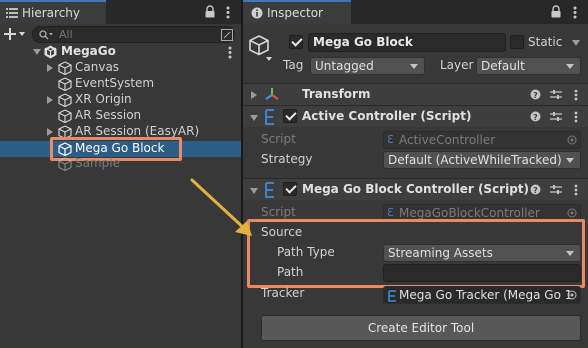 This screenshot has height=348, width=588. What do you see at coordinates (88, 51) in the screenshot?
I see `scene-name: MegaGo` at bounding box center [88, 51].